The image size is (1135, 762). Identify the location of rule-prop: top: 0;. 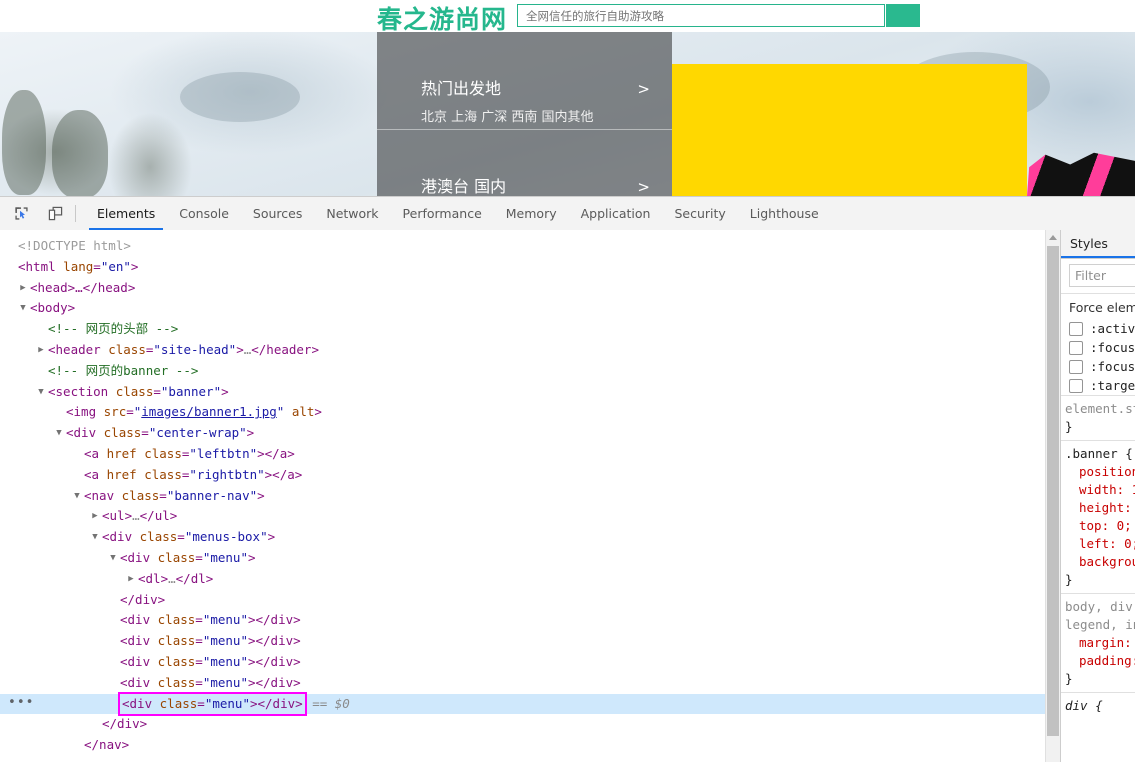
(1100, 526).